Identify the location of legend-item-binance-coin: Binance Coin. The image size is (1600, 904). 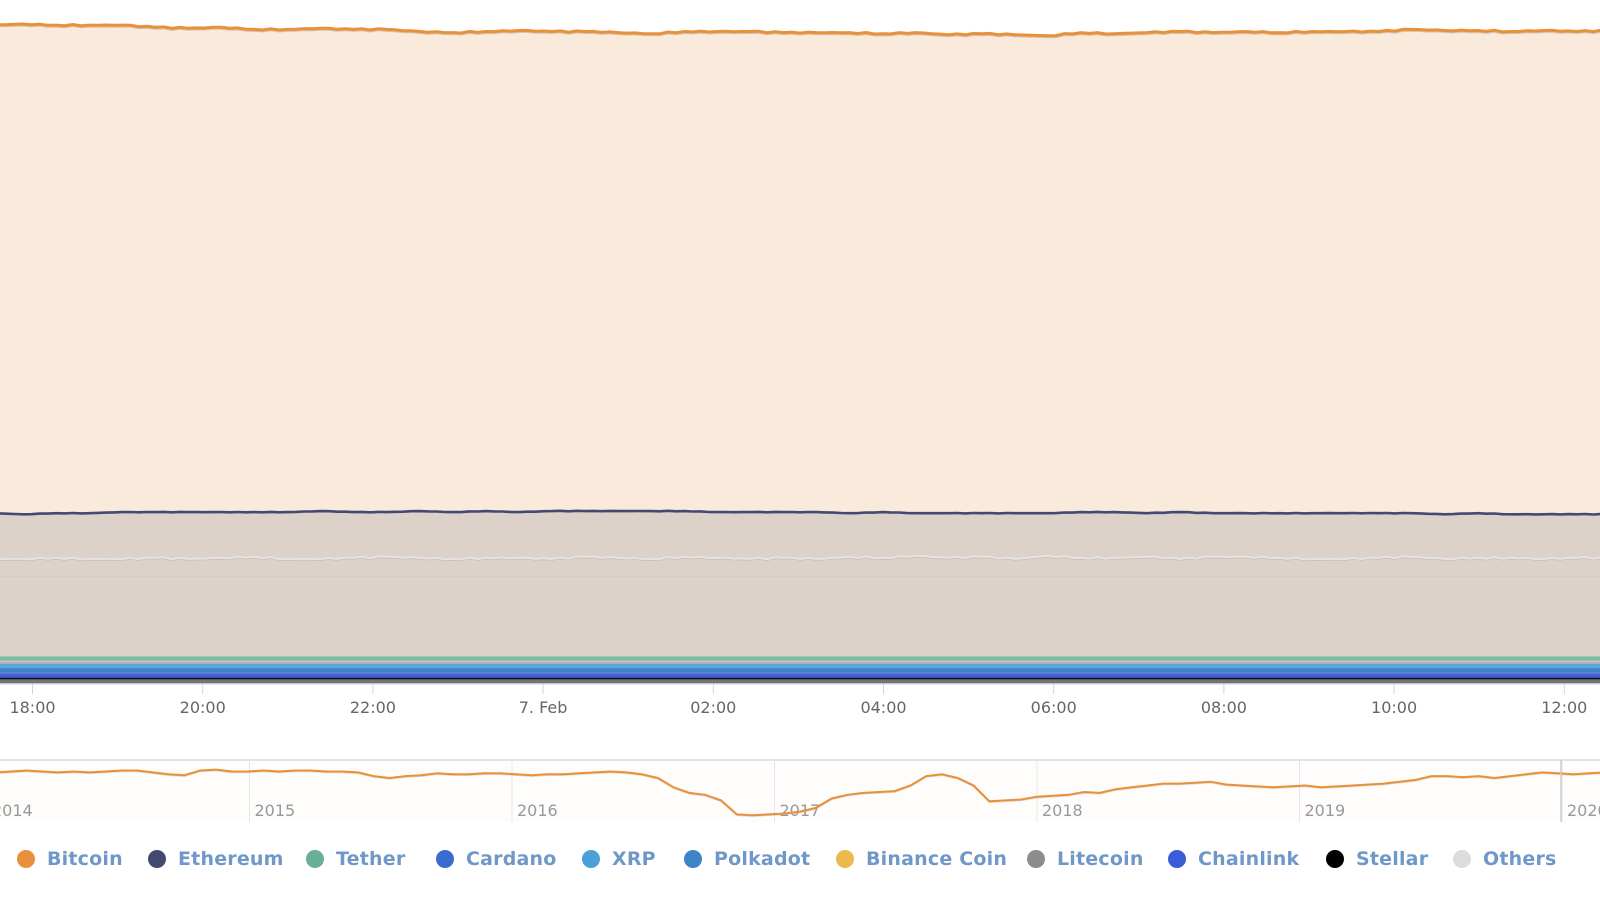
(921, 859).